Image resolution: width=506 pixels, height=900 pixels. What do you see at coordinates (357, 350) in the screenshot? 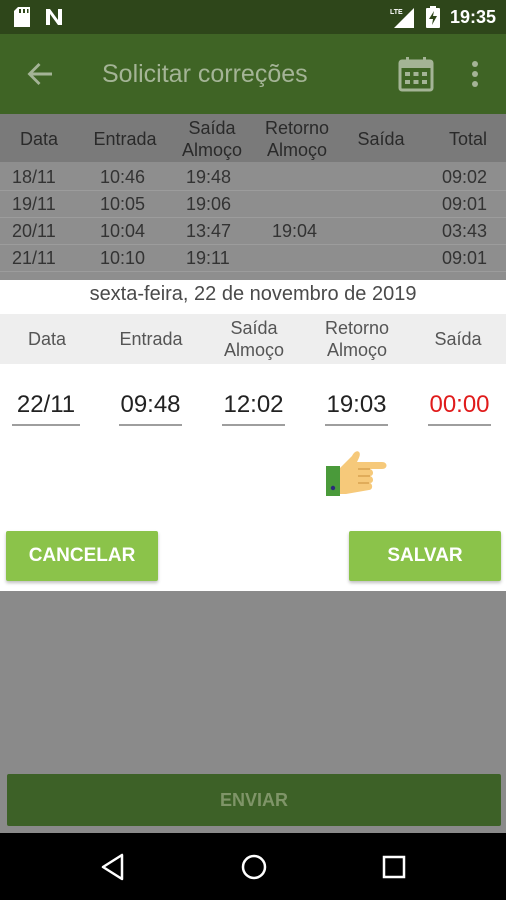
I see `dialog-col-retorno-almoco-line2: Almoço` at bounding box center [357, 350].